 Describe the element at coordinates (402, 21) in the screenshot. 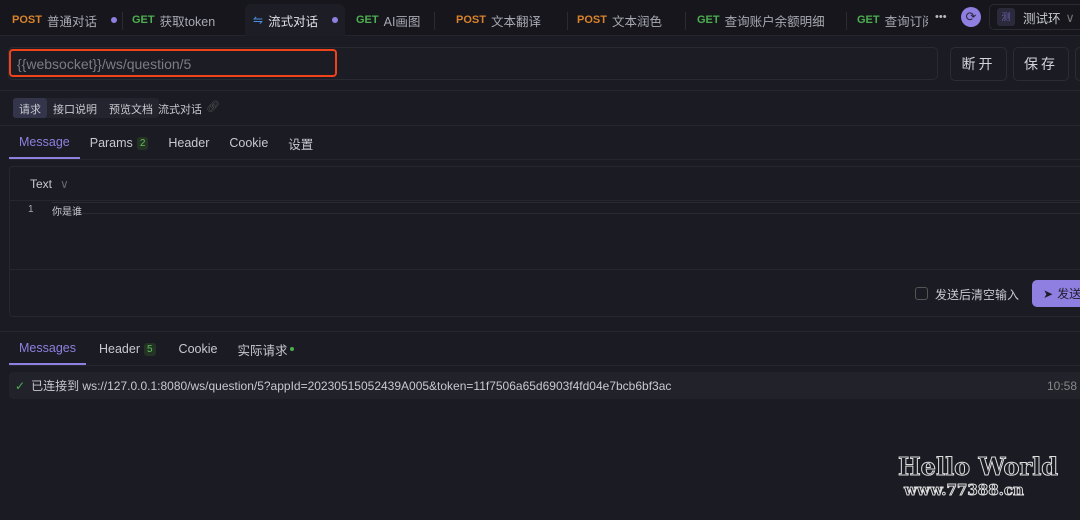

I see `tab-label: AI画图` at that location.